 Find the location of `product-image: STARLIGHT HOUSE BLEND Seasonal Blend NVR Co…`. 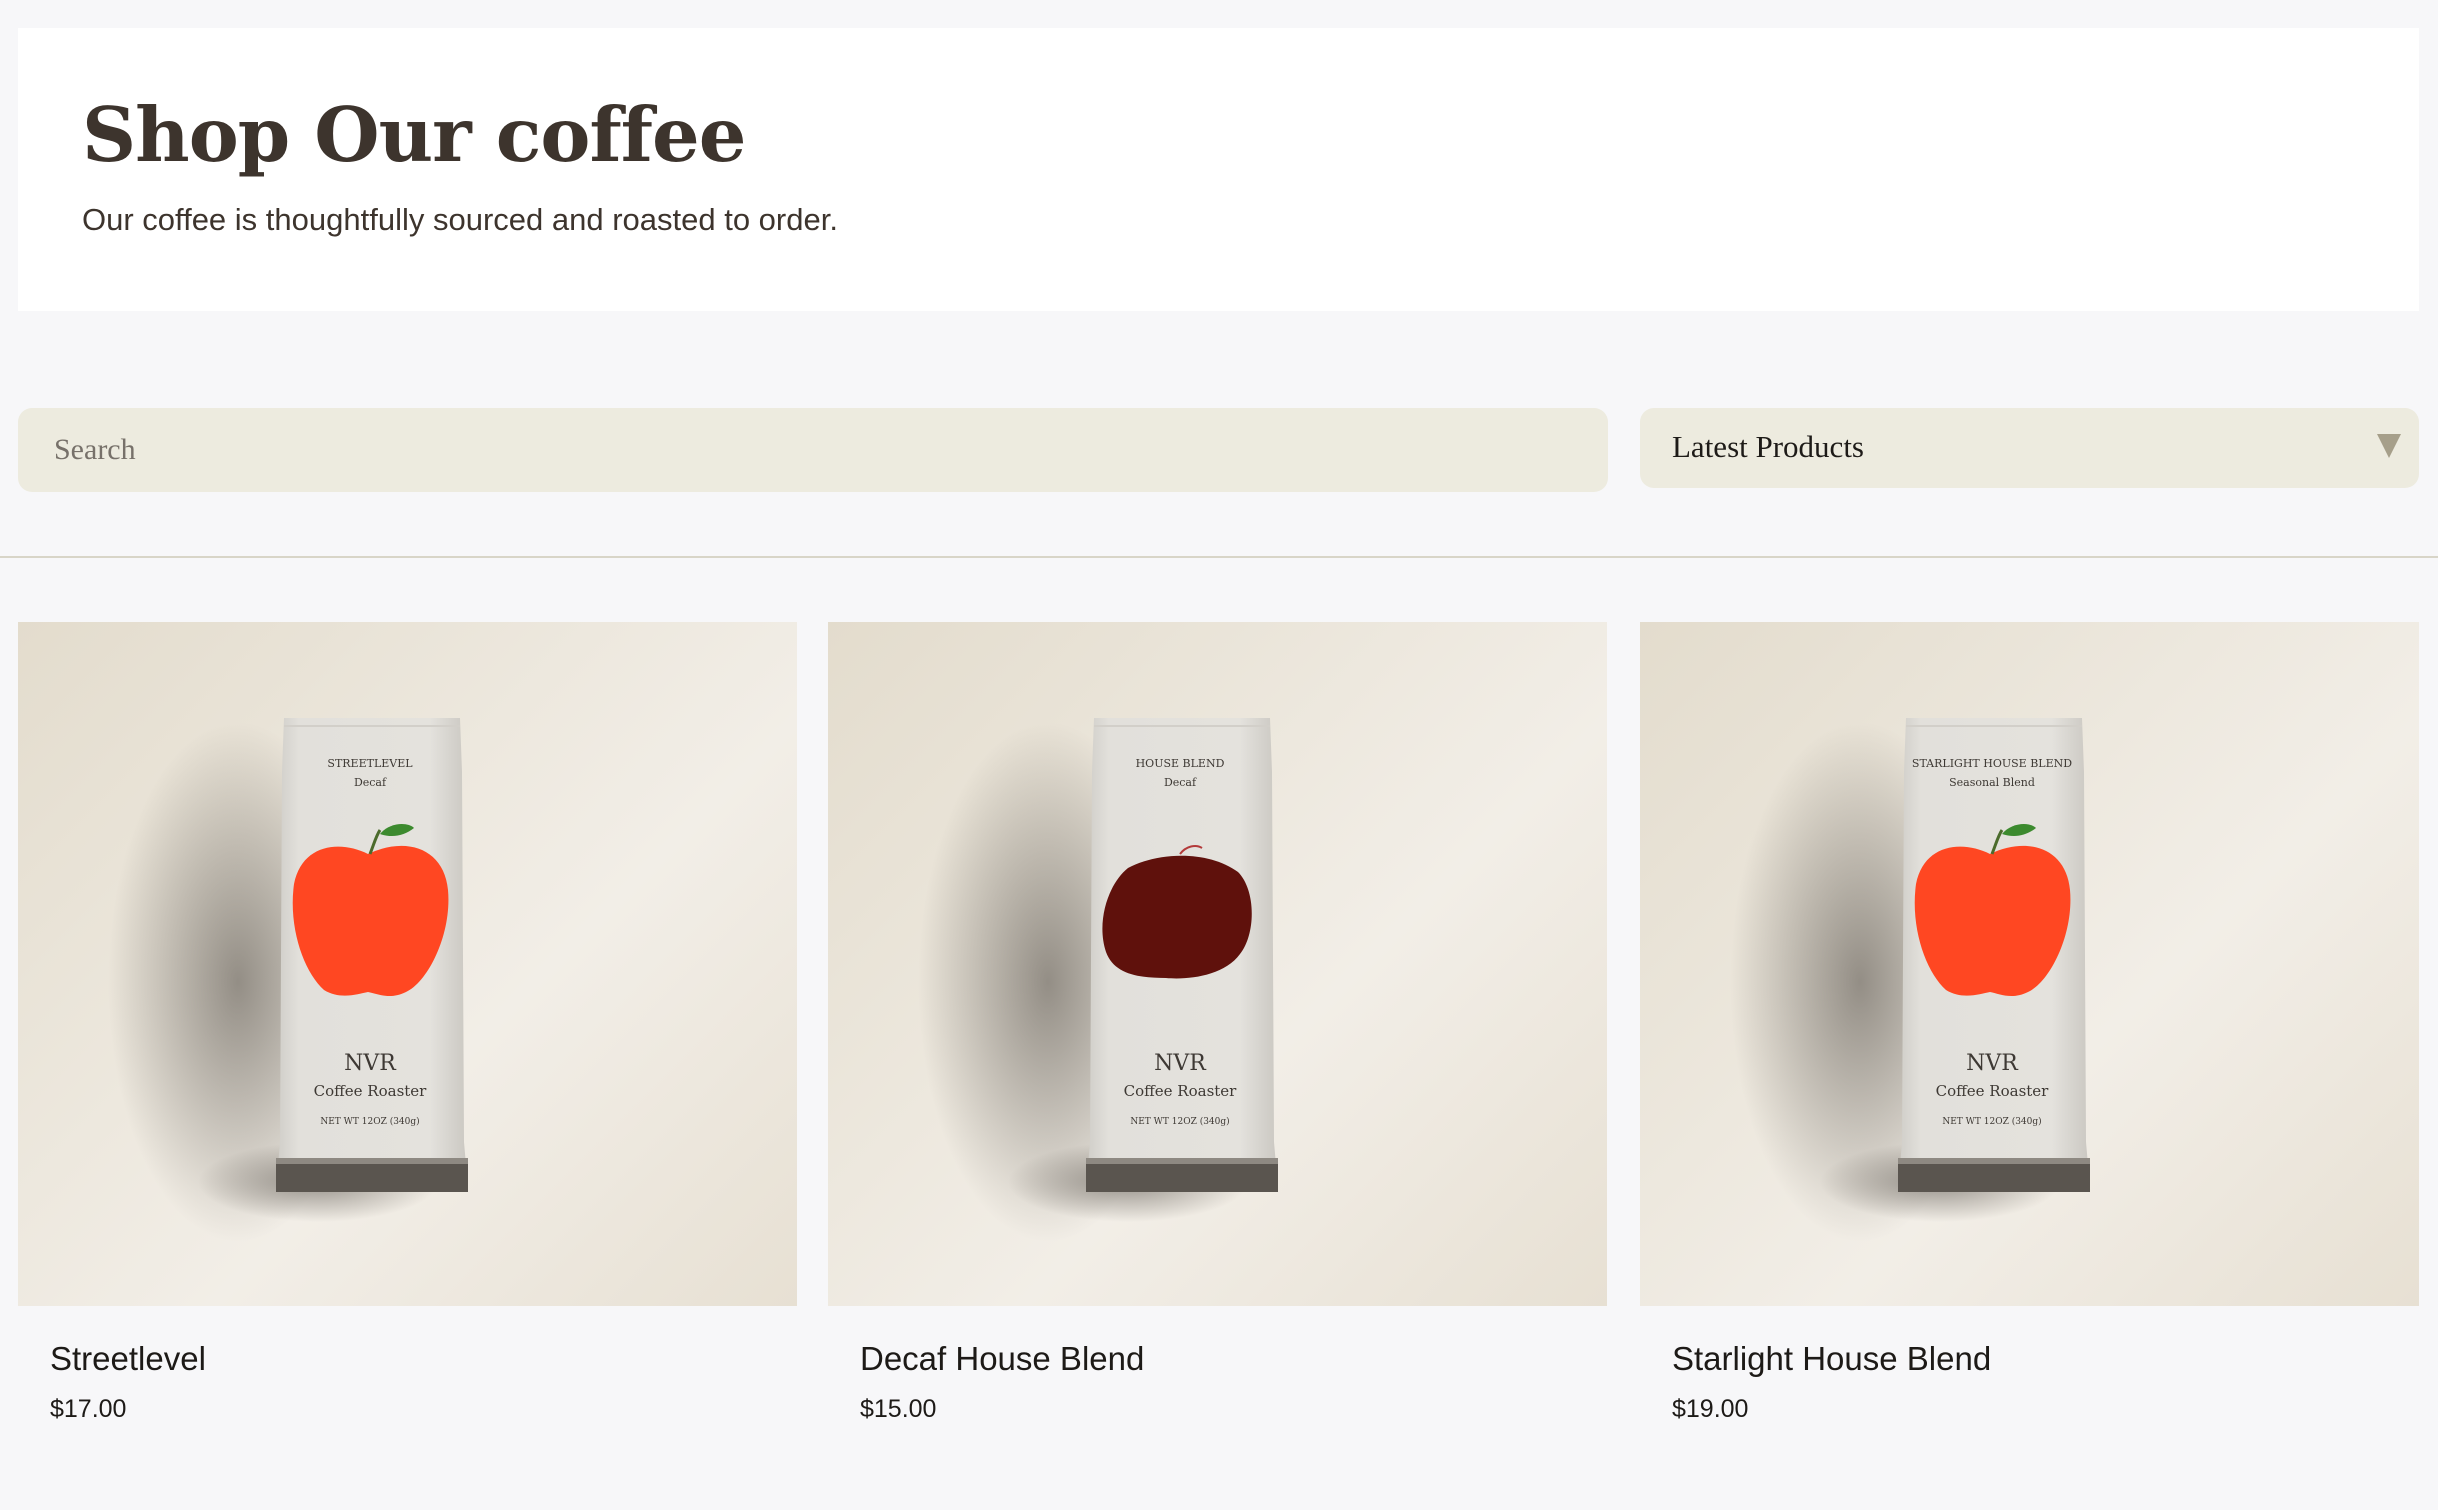

product-image: STARLIGHT HOUSE BLEND Seasonal Blend NVR Co… is located at coordinates (2029, 964).